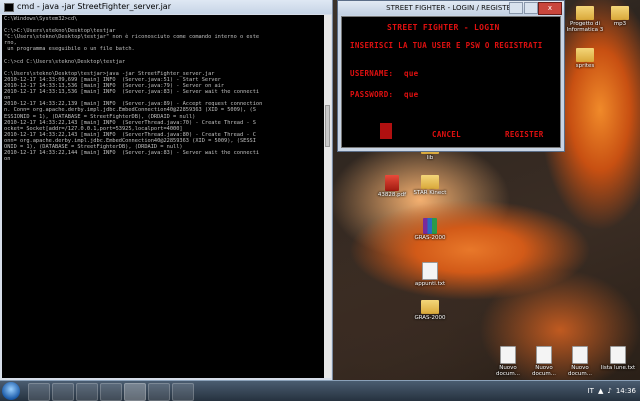 This screenshot has height=401, width=640. I want to click on password-field: que, so click(411, 94).